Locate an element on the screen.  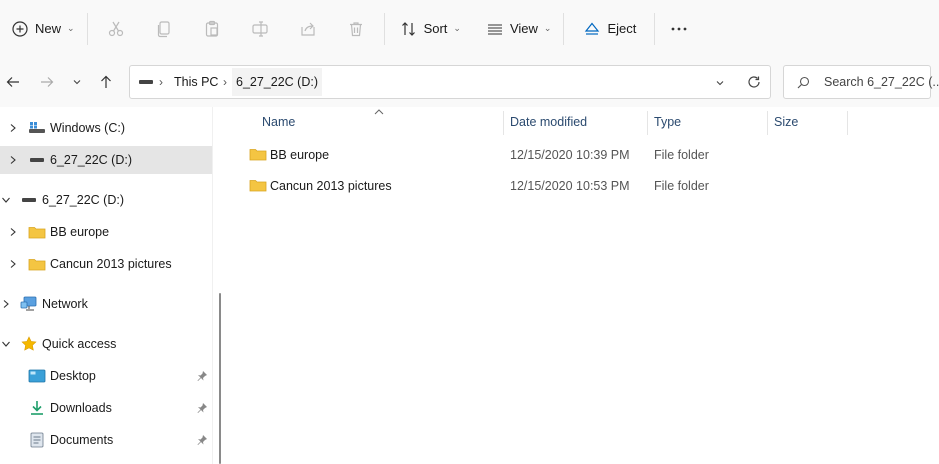
eject-button-label: Eject is located at coordinates (622, 28).